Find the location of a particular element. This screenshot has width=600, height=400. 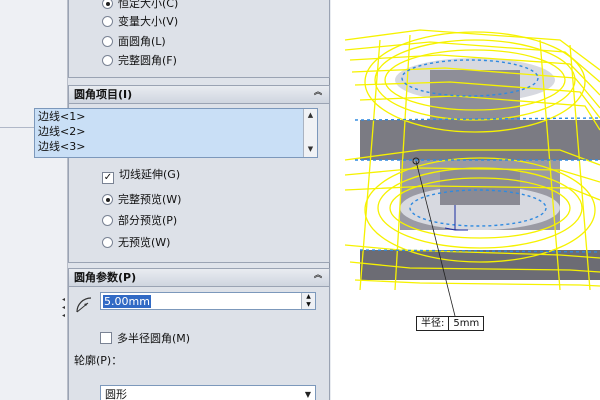

scroll-up-icon: ▲ is located at coordinates (310, 115).